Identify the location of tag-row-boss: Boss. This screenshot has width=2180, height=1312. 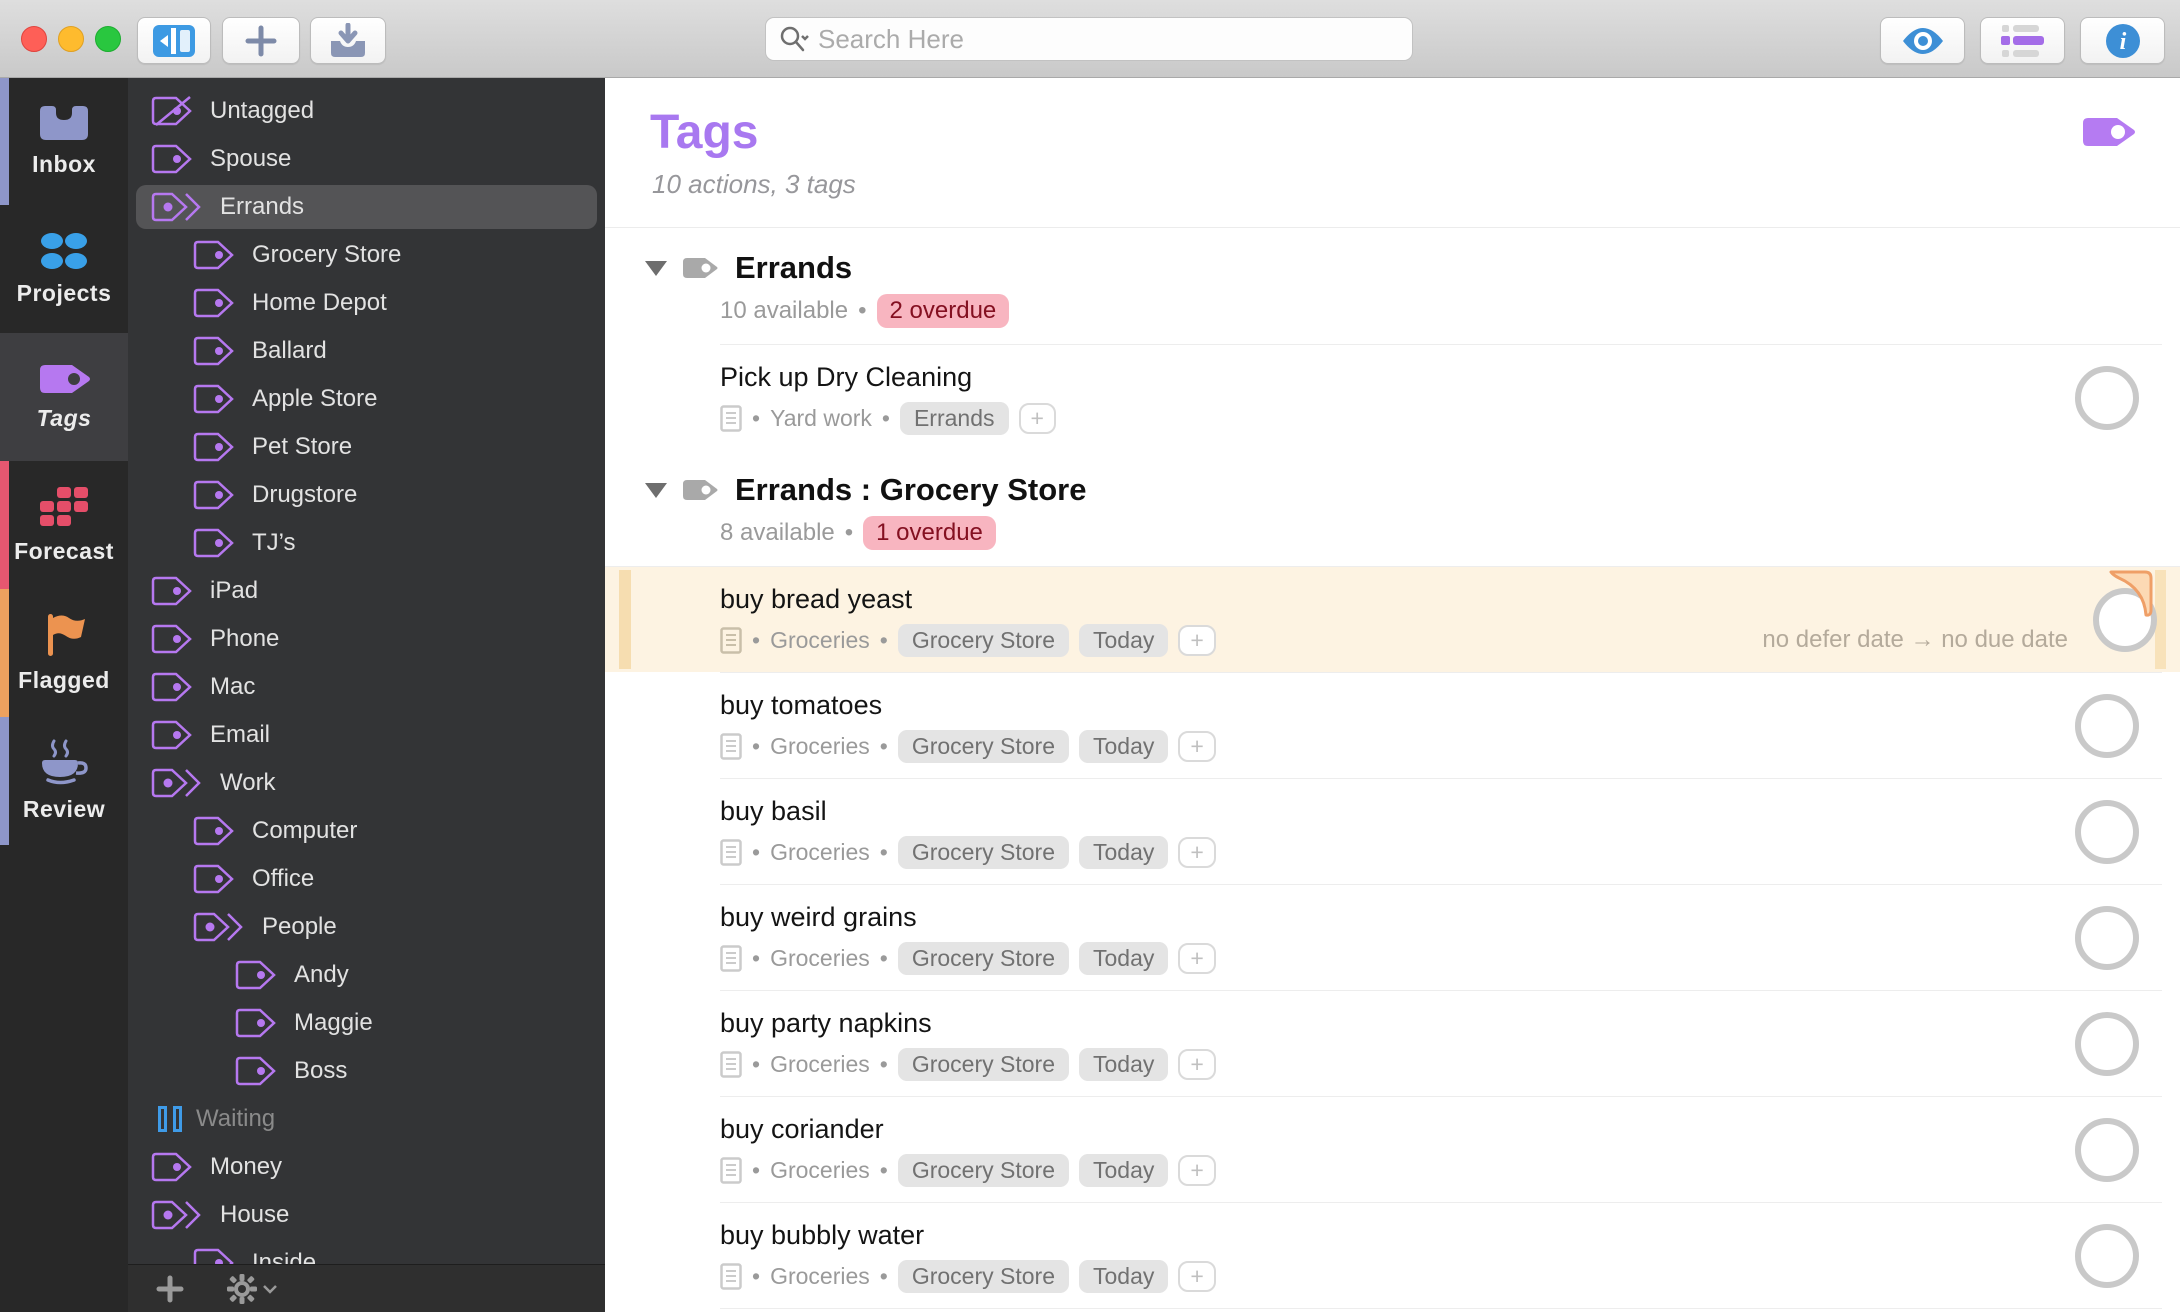
(366, 1071).